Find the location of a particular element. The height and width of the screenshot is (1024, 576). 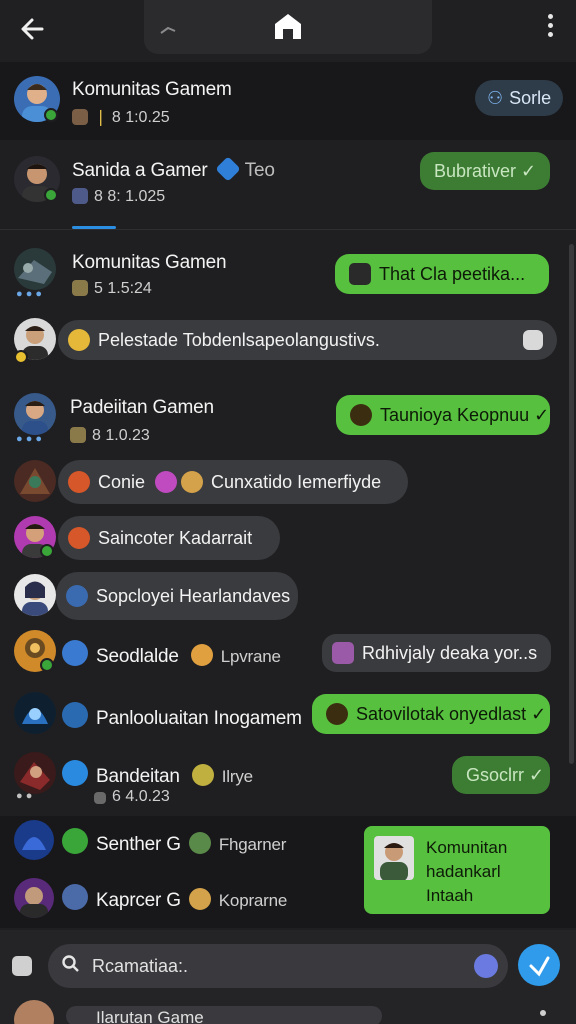

message-bubble: Saincoter Kadarrait is located at coordinates (169, 538).